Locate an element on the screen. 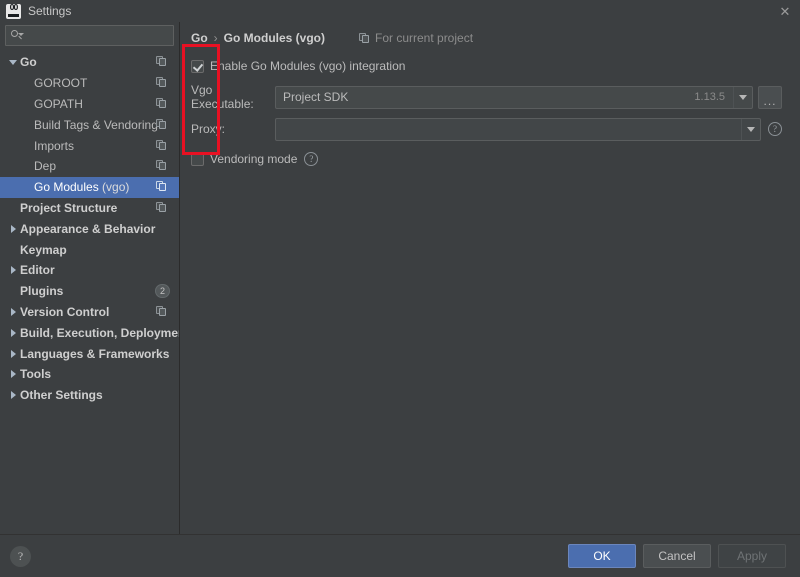  sidebar-item-build-tags-vendoring: Build Tags & Vendoring is located at coordinates (89, 124).